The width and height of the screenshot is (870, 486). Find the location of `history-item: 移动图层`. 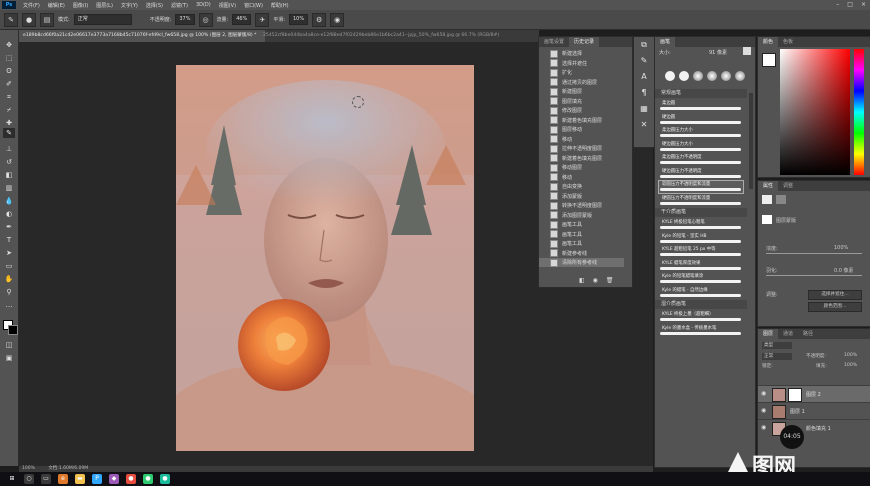

history-item: 移动图层 is located at coordinates (581, 167).